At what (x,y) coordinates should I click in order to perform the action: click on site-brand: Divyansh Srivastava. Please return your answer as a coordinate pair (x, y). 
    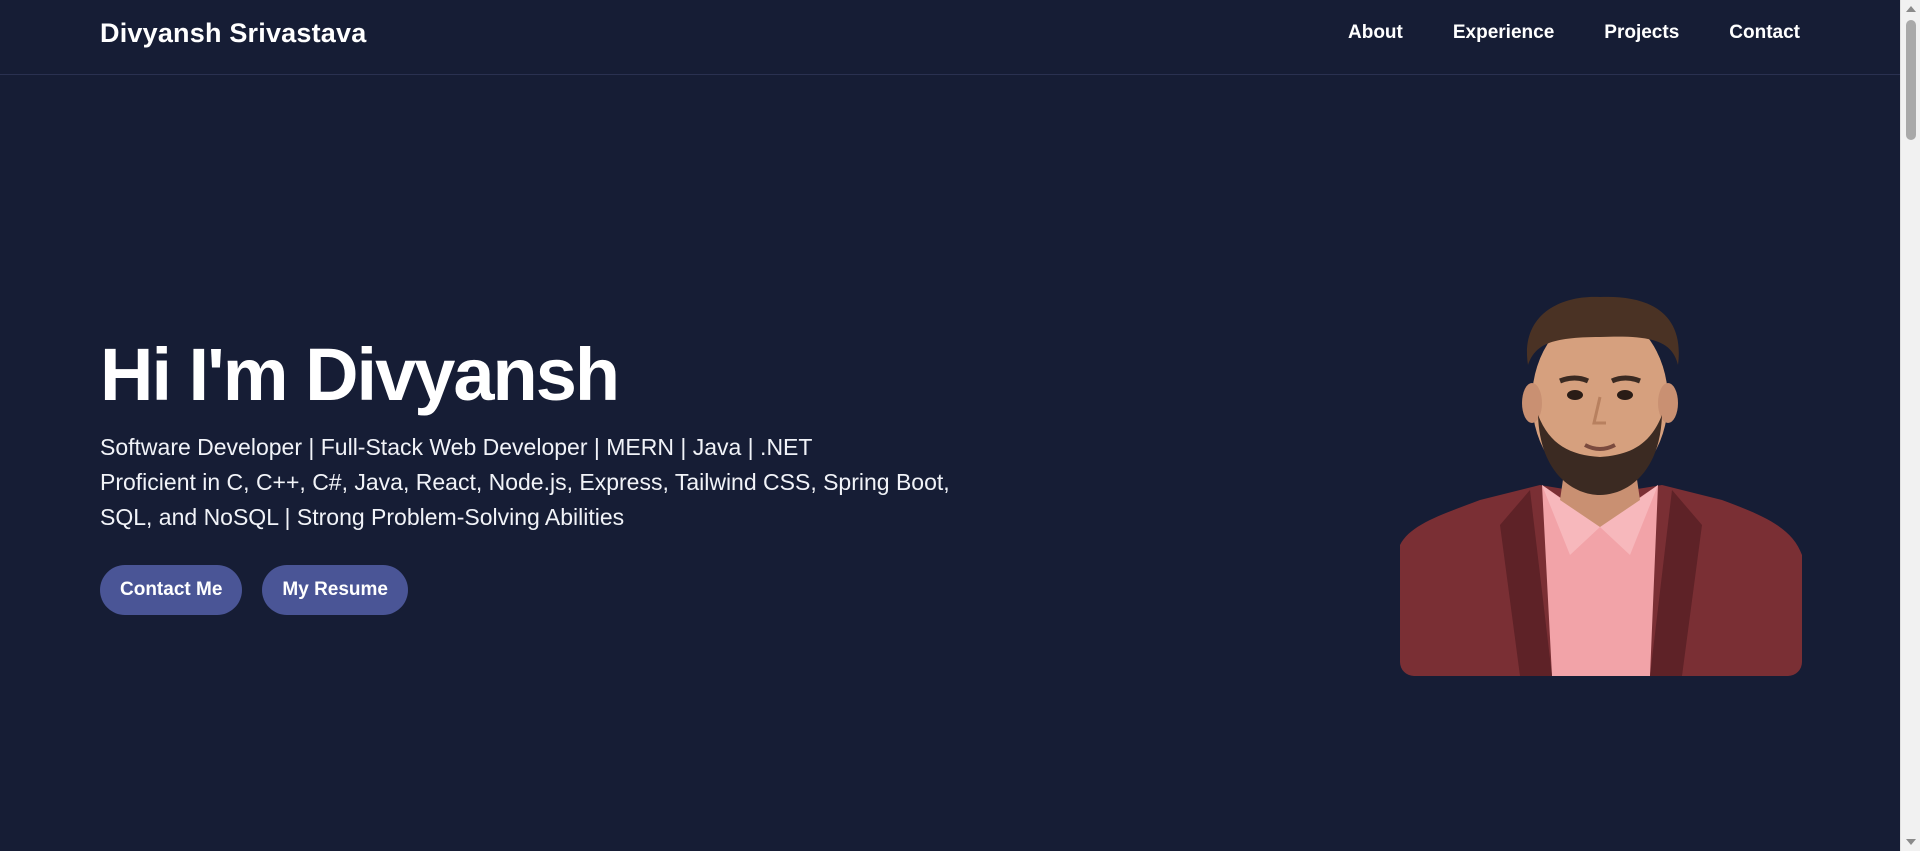
    Looking at the image, I should click on (233, 33).